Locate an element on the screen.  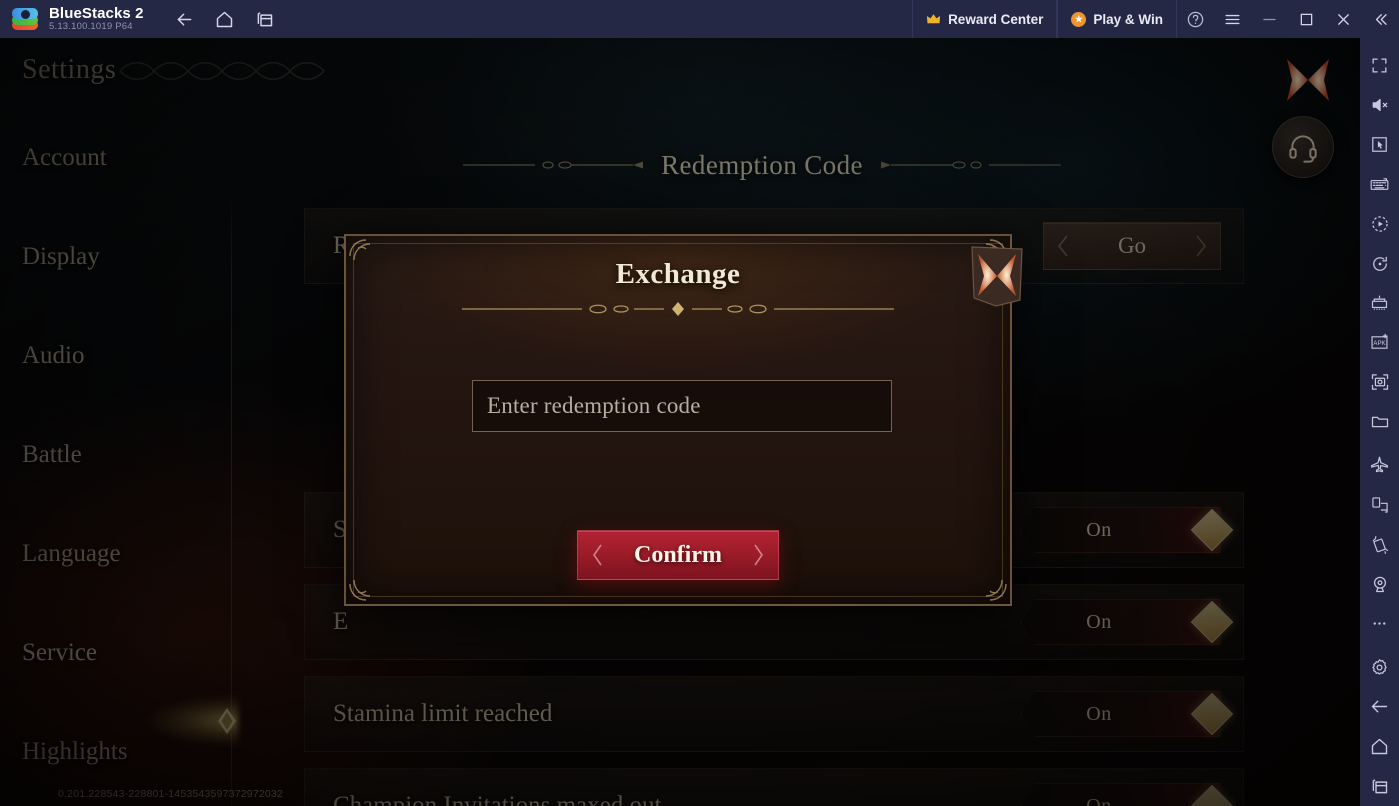
device-tilt-icon is located at coordinates (1379, 505).